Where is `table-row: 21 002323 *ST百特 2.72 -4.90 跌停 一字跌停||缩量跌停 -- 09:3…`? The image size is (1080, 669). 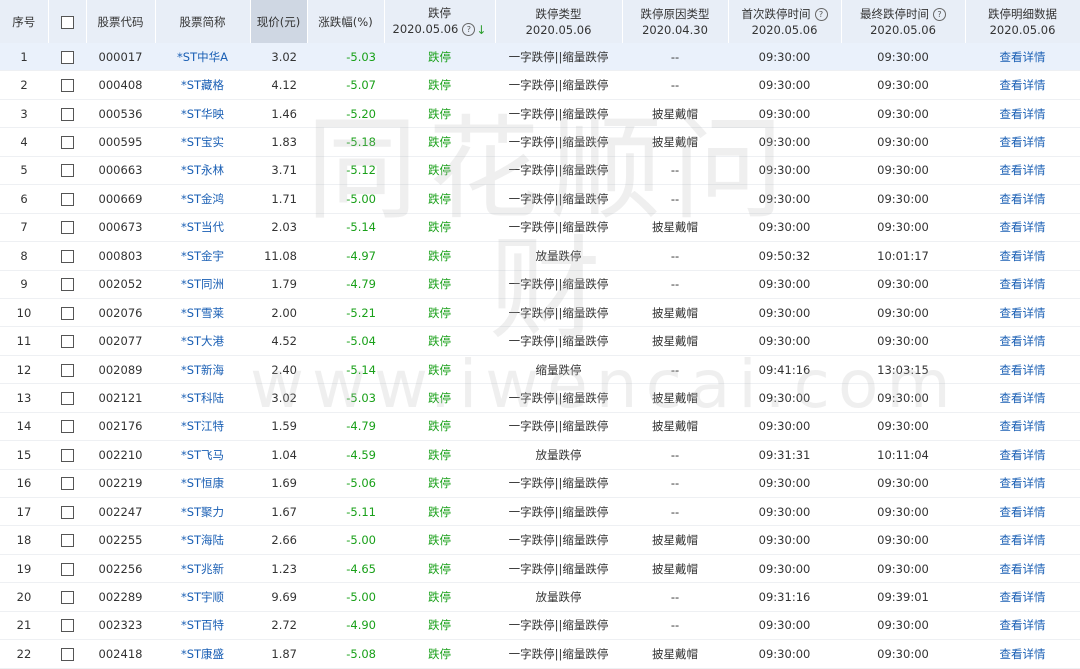 table-row: 21 002323 *ST百特 2.72 -4.90 跌停 一字跌停||缩量跌停 -- 09:3… is located at coordinates (540, 626).